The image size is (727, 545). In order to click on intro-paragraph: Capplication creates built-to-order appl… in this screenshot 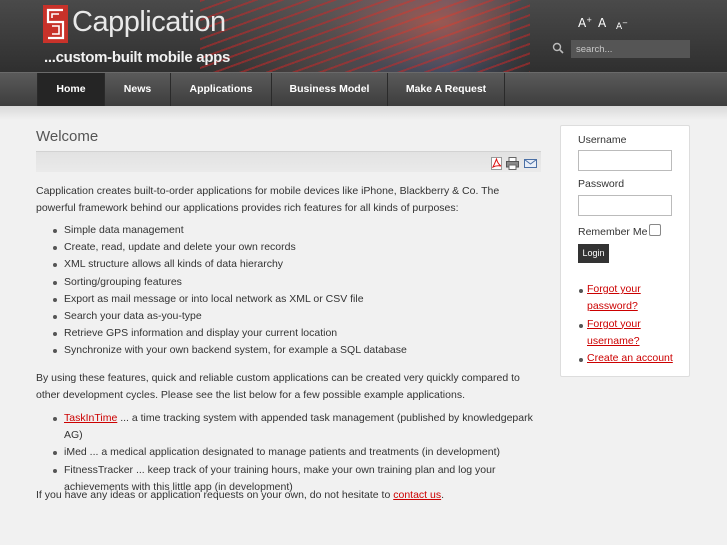, I will do `click(268, 199)`.